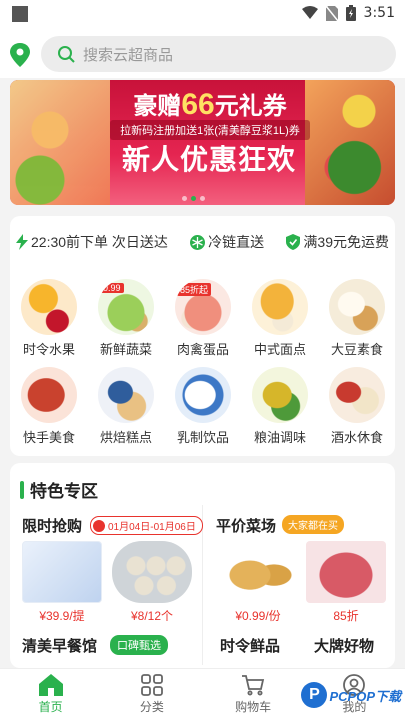 This screenshot has width=405, height=720. What do you see at coordinates (210, 104) in the screenshot?
I see `banner-headline: 豪赠66元礼券` at bounding box center [210, 104].